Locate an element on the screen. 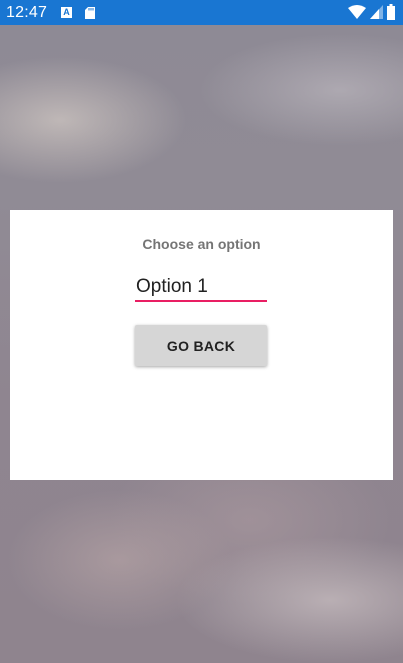 The image size is (403, 663). status-indicators is located at coordinates (371, 12).